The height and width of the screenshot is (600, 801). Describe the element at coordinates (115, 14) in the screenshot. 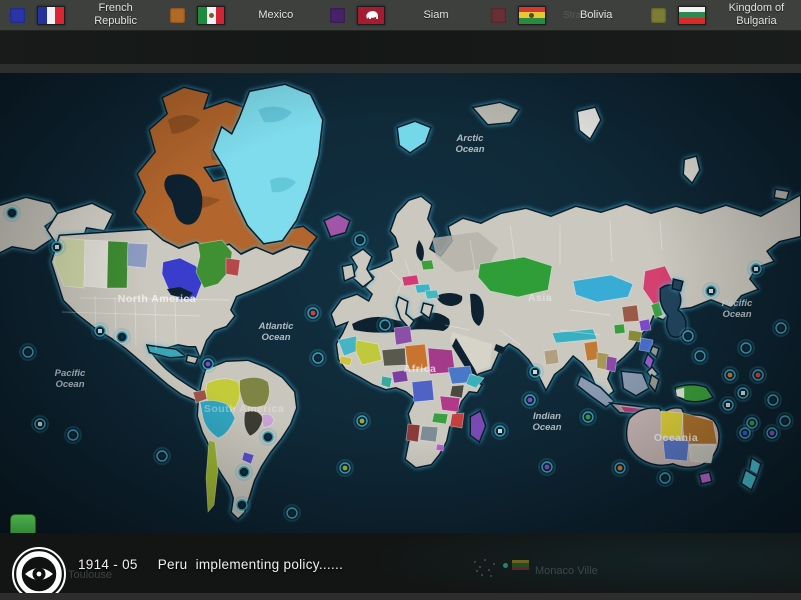

I see `country-label: French Republic` at that location.